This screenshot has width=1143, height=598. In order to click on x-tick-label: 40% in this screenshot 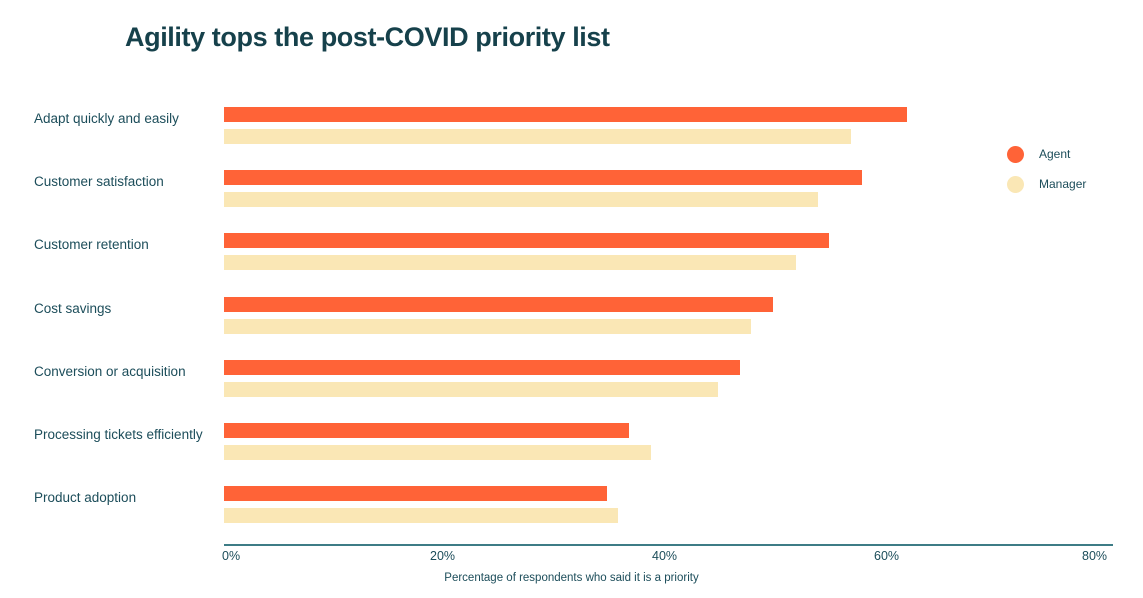, I will do `click(665, 556)`.